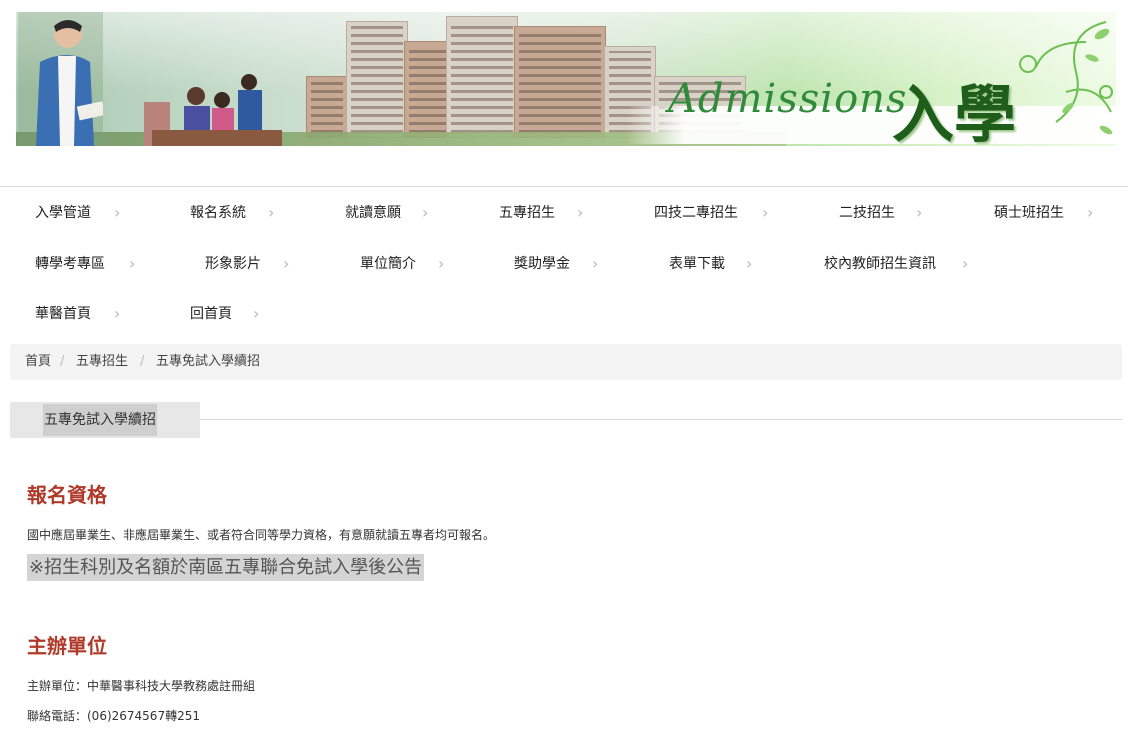  What do you see at coordinates (100, 420) in the screenshot?
I see `section-tab-label: 五專免試入學續招` at bounding box center [100, 420].